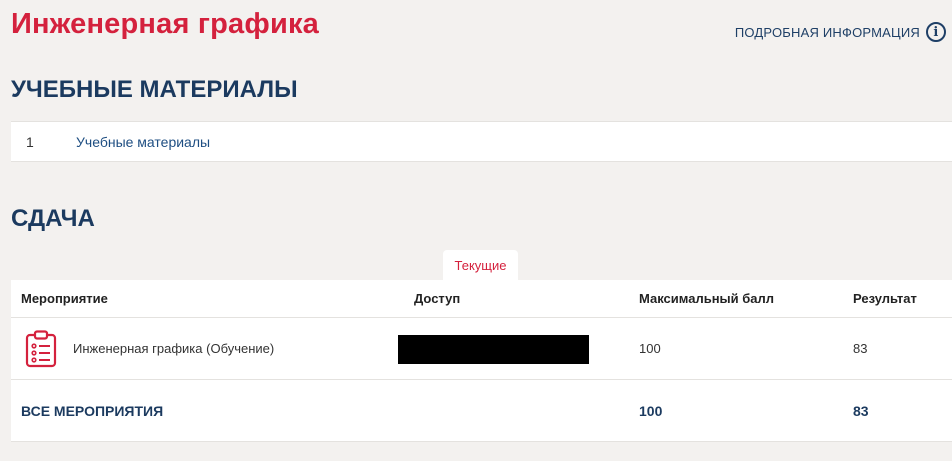  What do you see at coordinates (165, 24) in the screenshot?
I see `page-title: Инженерная графика` at bounding box center [165, 24].